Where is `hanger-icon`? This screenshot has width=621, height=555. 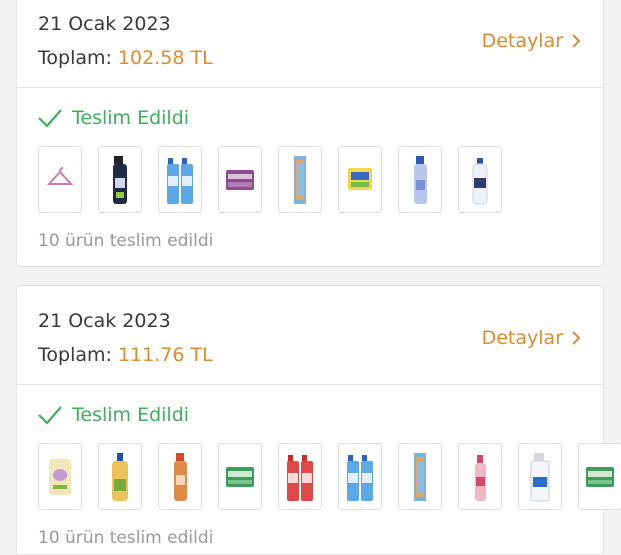 hanger-icon is located at coordinates (60, 175).